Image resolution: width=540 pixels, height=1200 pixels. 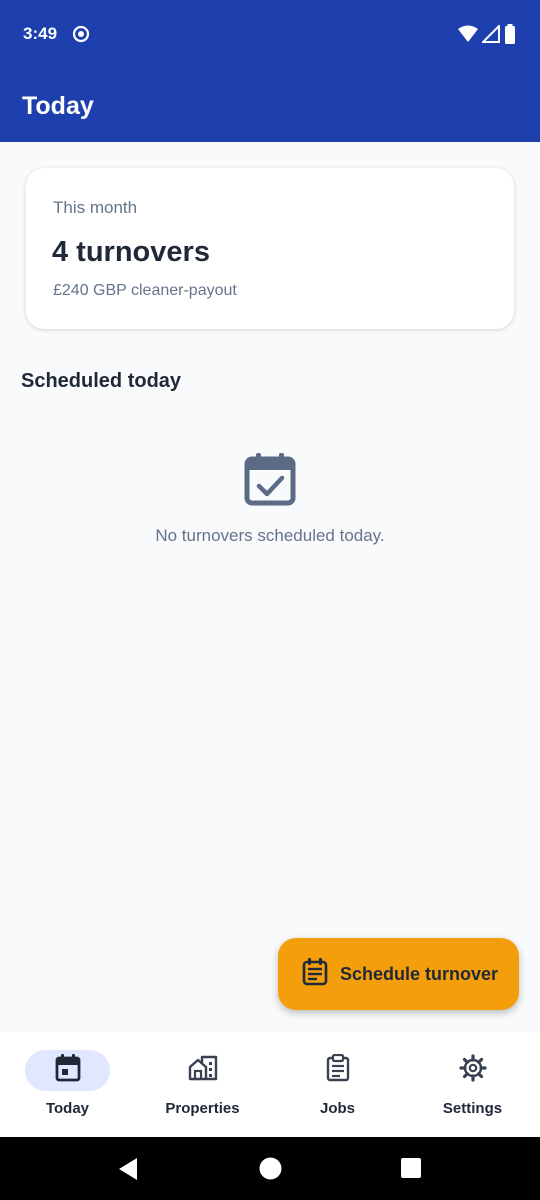 I want to click on calendar-icon, so click(x=68, y=1070).